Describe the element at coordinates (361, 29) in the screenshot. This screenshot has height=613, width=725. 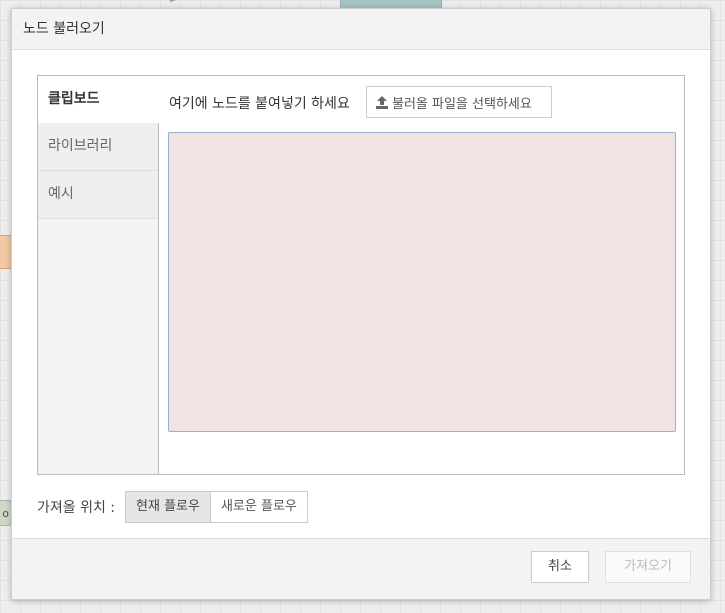
I see `dialog-title: 노드 불러오기` at that location.